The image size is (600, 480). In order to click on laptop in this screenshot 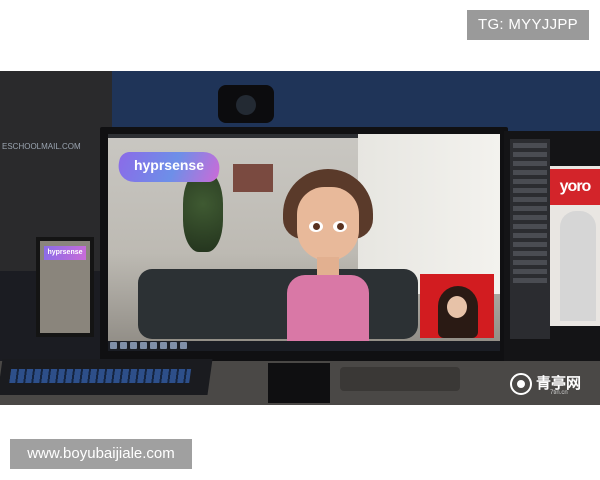, I will do `click(106, 377)`.